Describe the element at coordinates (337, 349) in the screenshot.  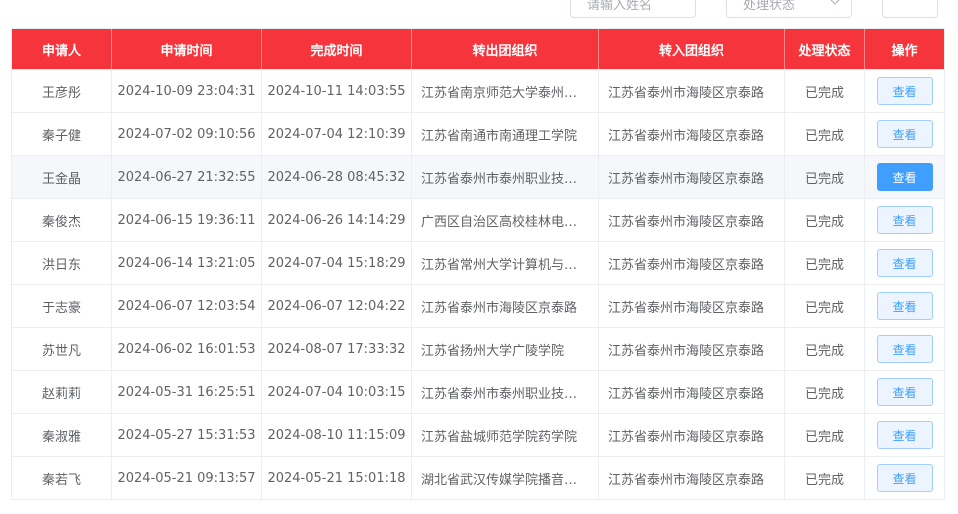
I see `done-time-cell: 2024-08-07 17:33:32` at that location.